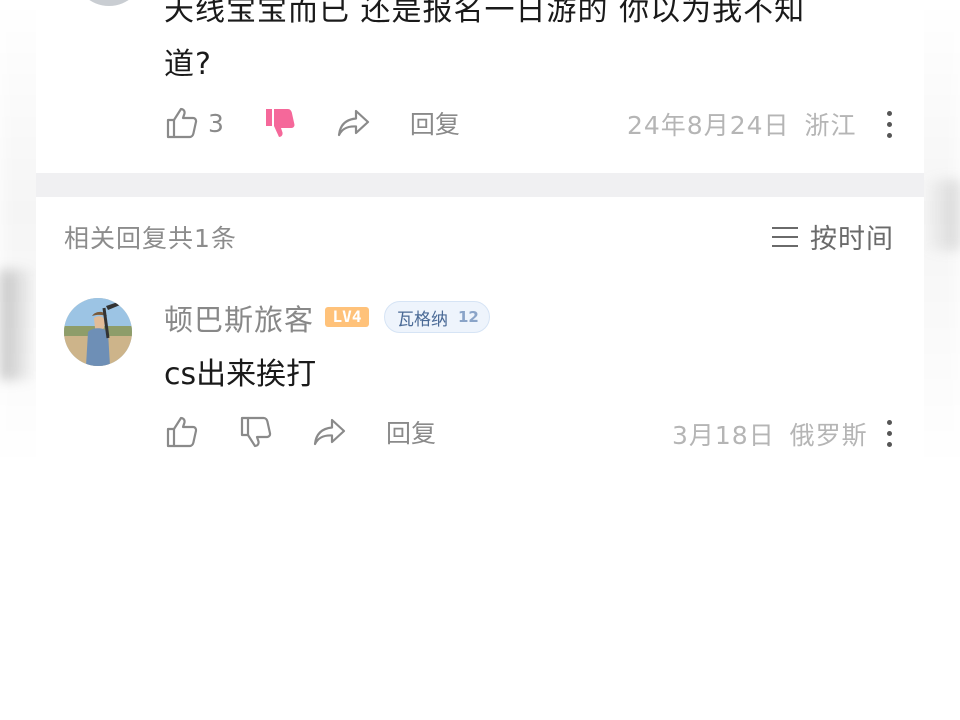  Describe the element at coordinates (240, 374) in the screenshot. I see `reply-text: cs出来挨打` at that location.